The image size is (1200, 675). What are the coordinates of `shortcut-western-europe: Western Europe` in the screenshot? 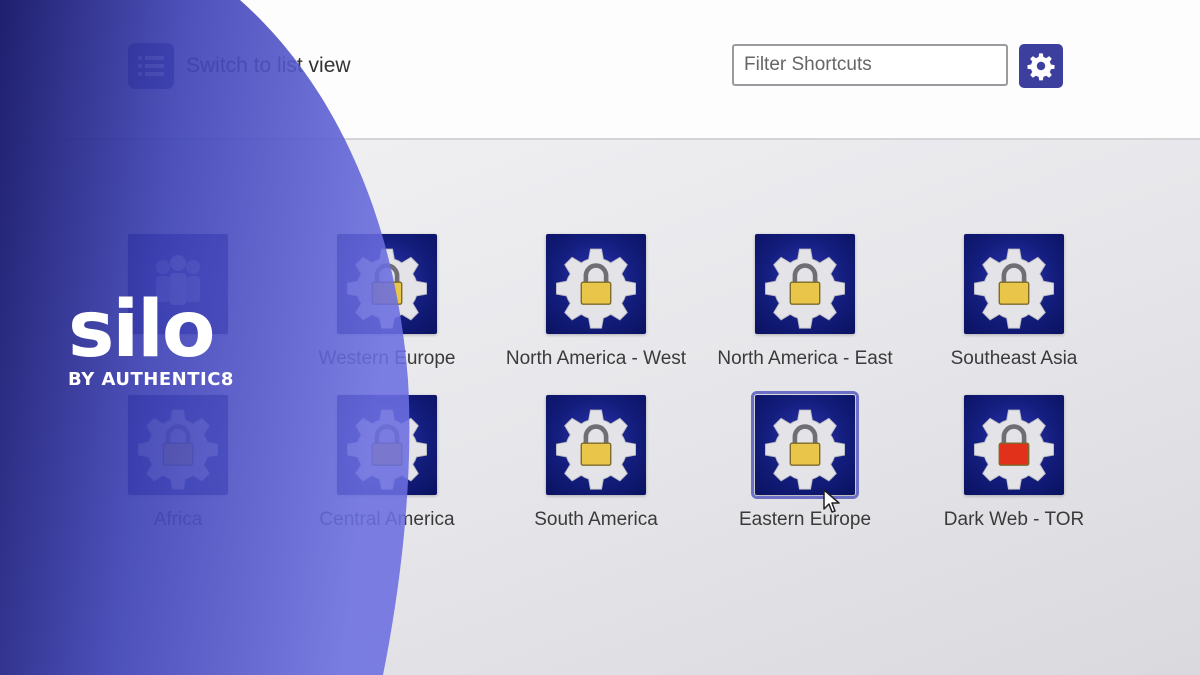 It's located at (387, 302).